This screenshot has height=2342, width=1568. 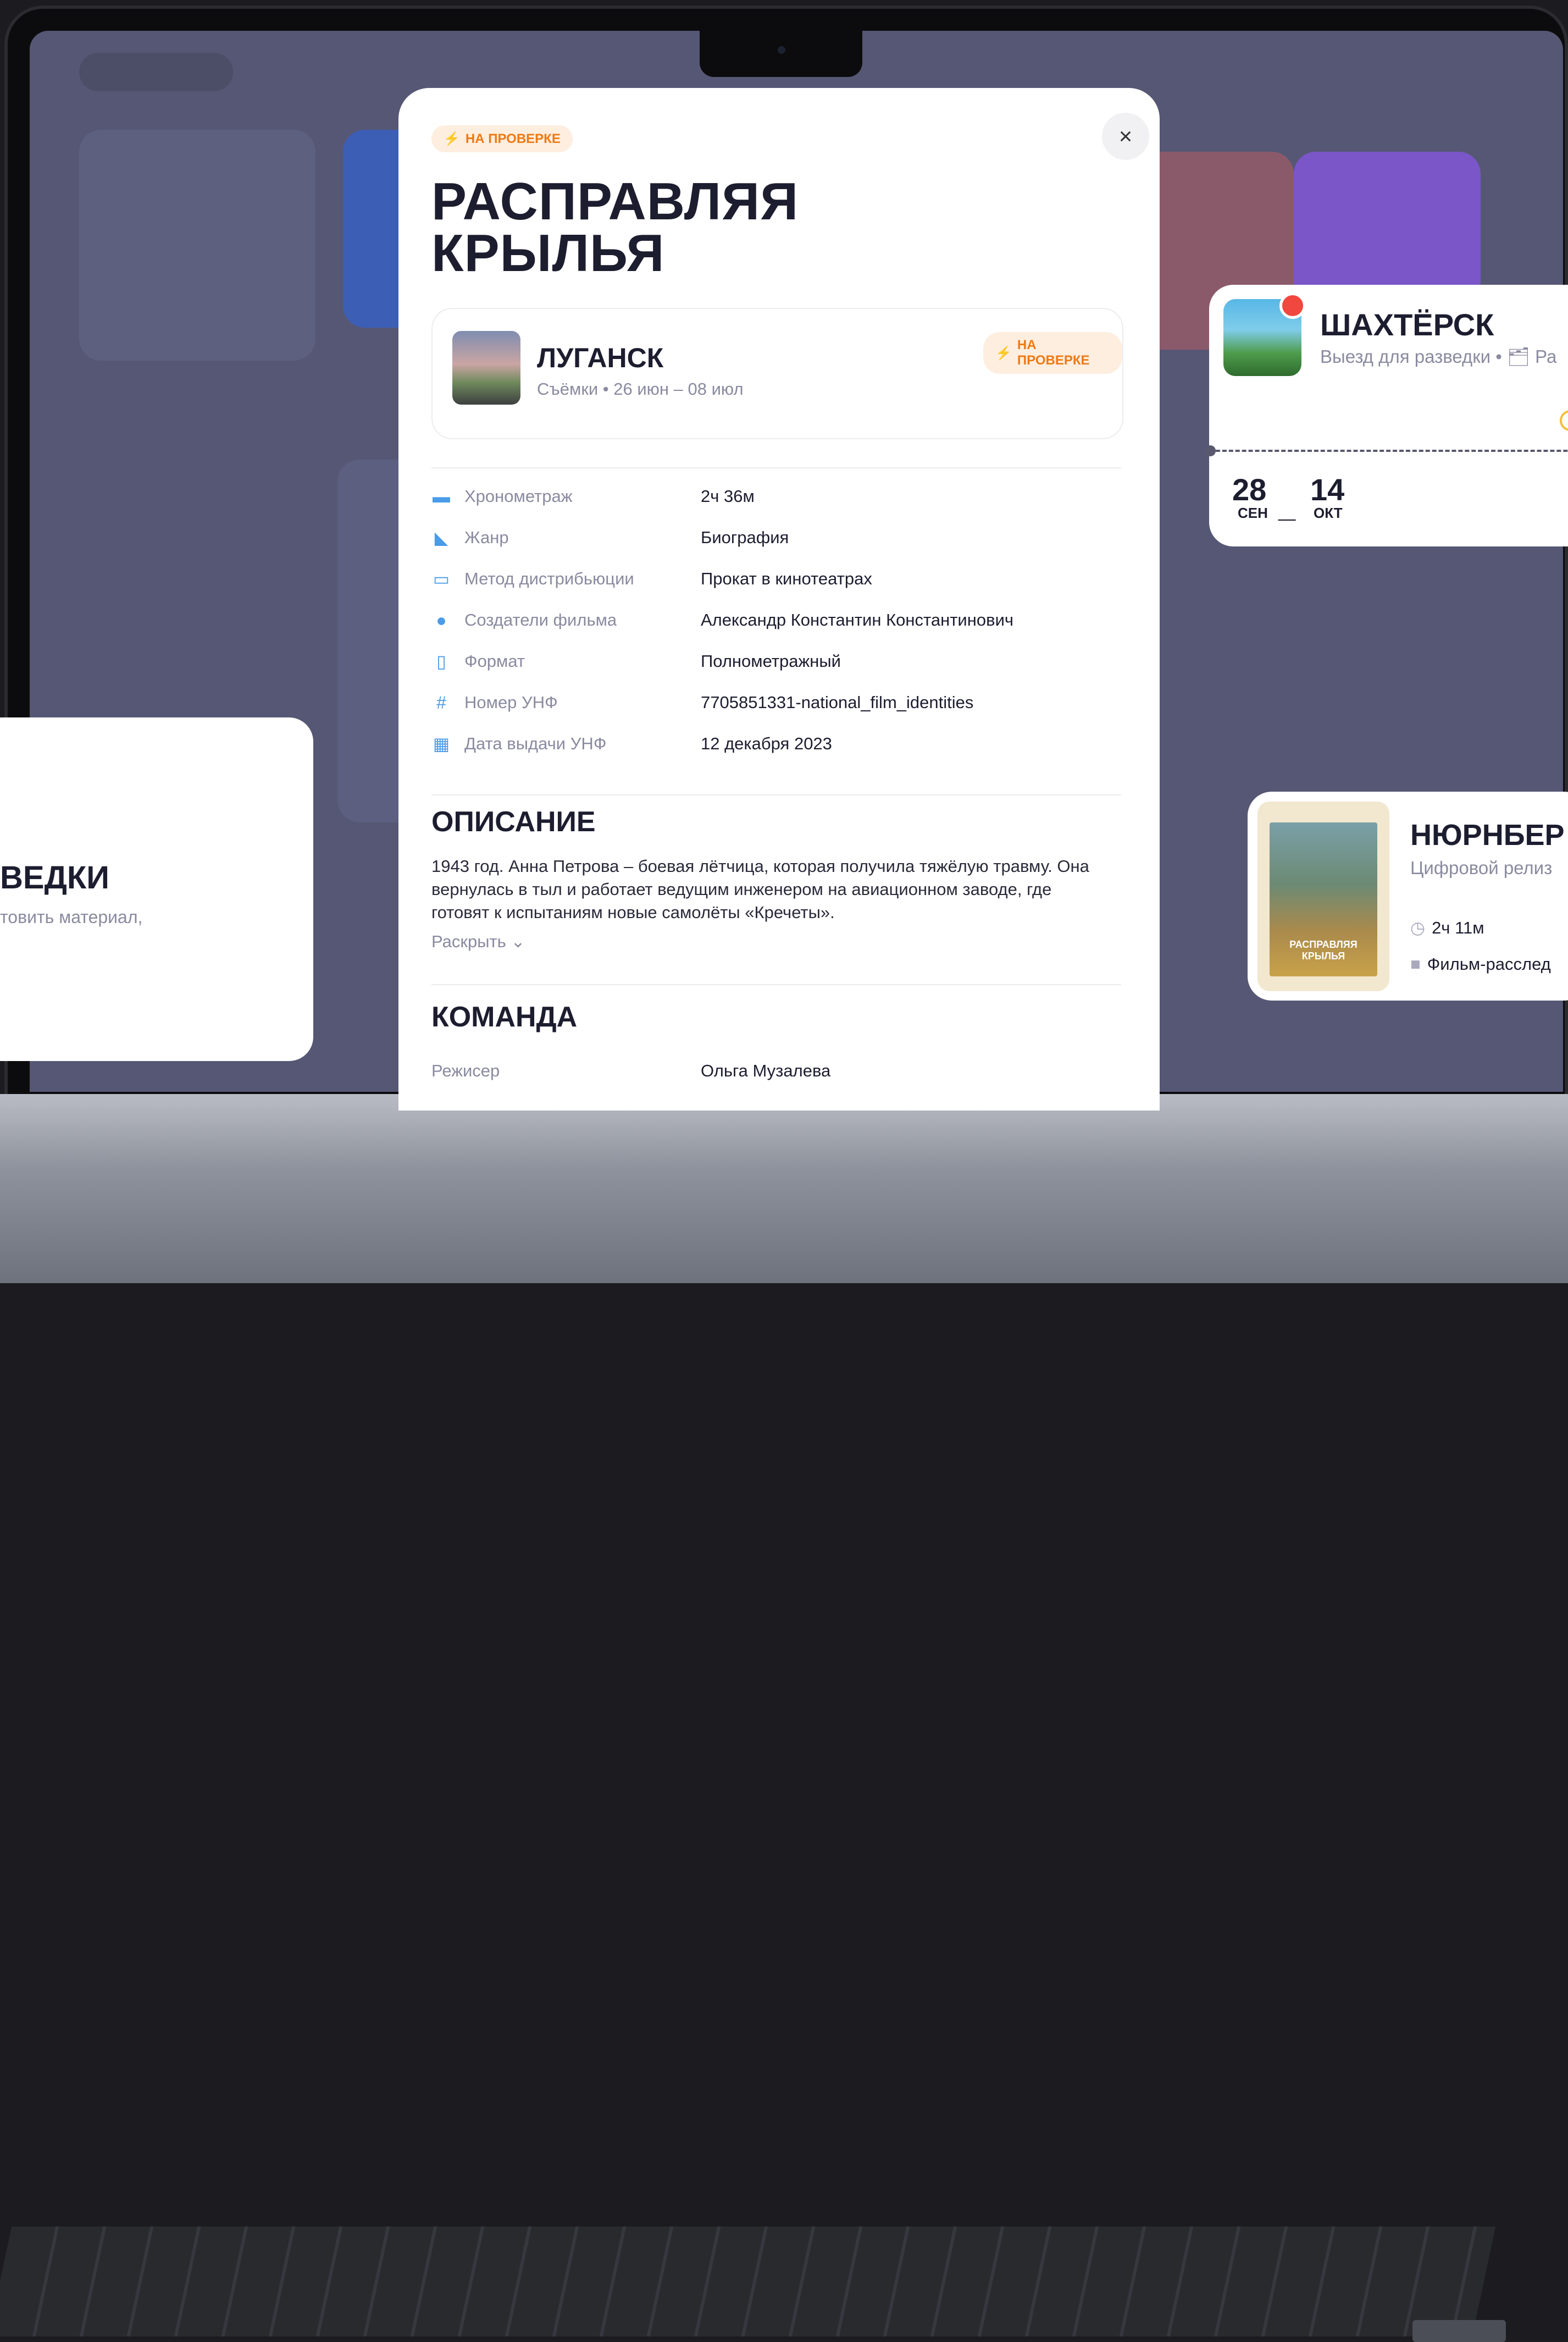 I want to click on property-value: Александр Константин Константинович, so click(x=857, y=620).